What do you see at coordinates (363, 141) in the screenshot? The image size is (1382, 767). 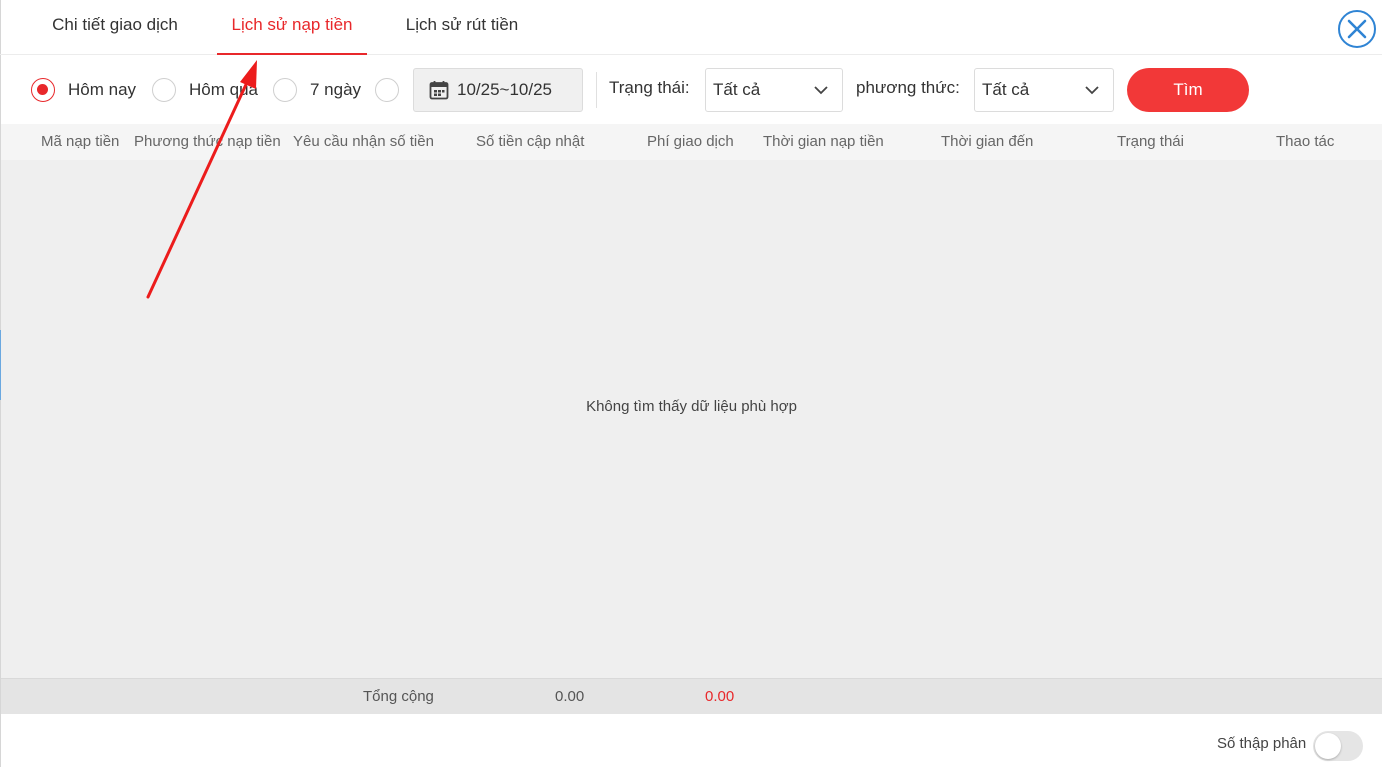 I see `column-header: Yêu cầu nhận số tiền` at bounding box center [363, 141].